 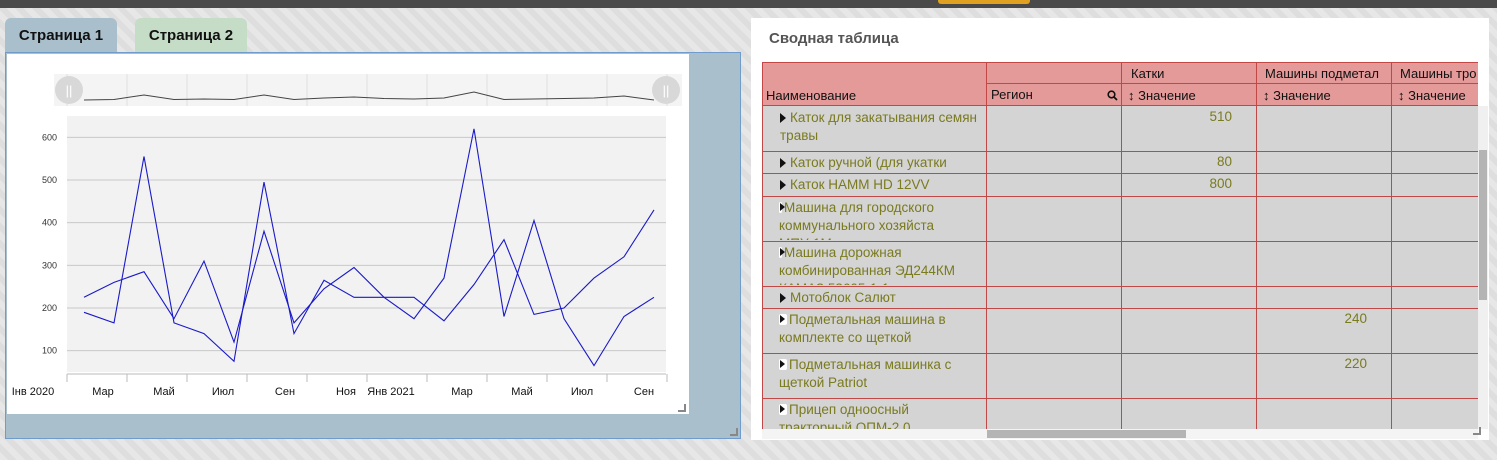 I want to click on y-tick-label: 600, so click(x=49, y=137).